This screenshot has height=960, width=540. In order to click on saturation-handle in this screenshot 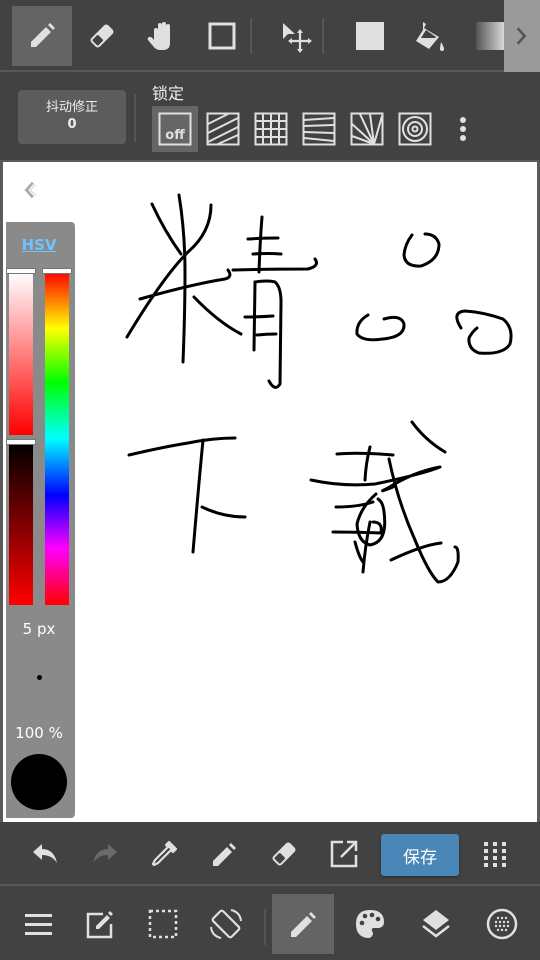, I will do `click(21, 271)`.